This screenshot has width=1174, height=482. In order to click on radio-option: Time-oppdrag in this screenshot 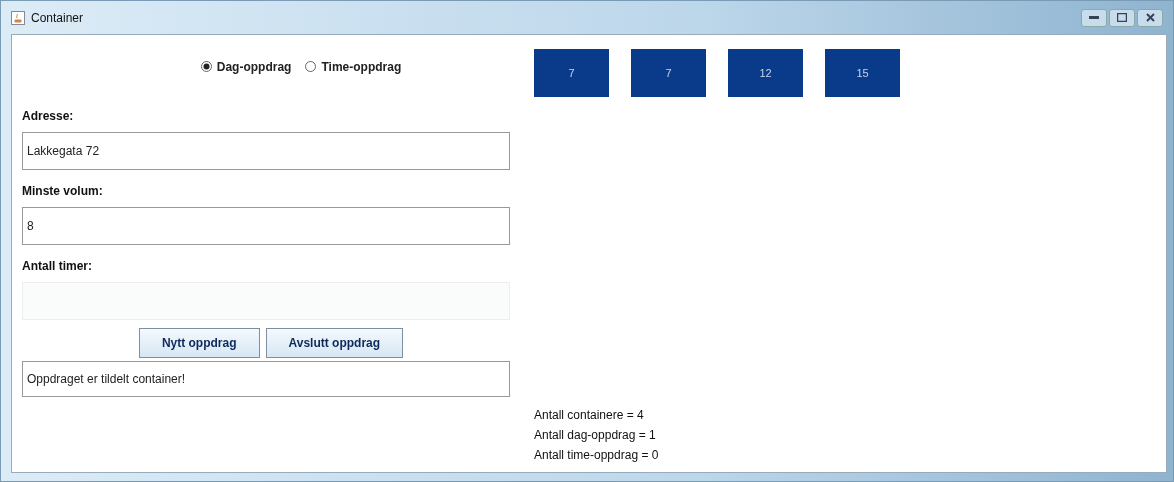, I will do `click(353, 66)`.